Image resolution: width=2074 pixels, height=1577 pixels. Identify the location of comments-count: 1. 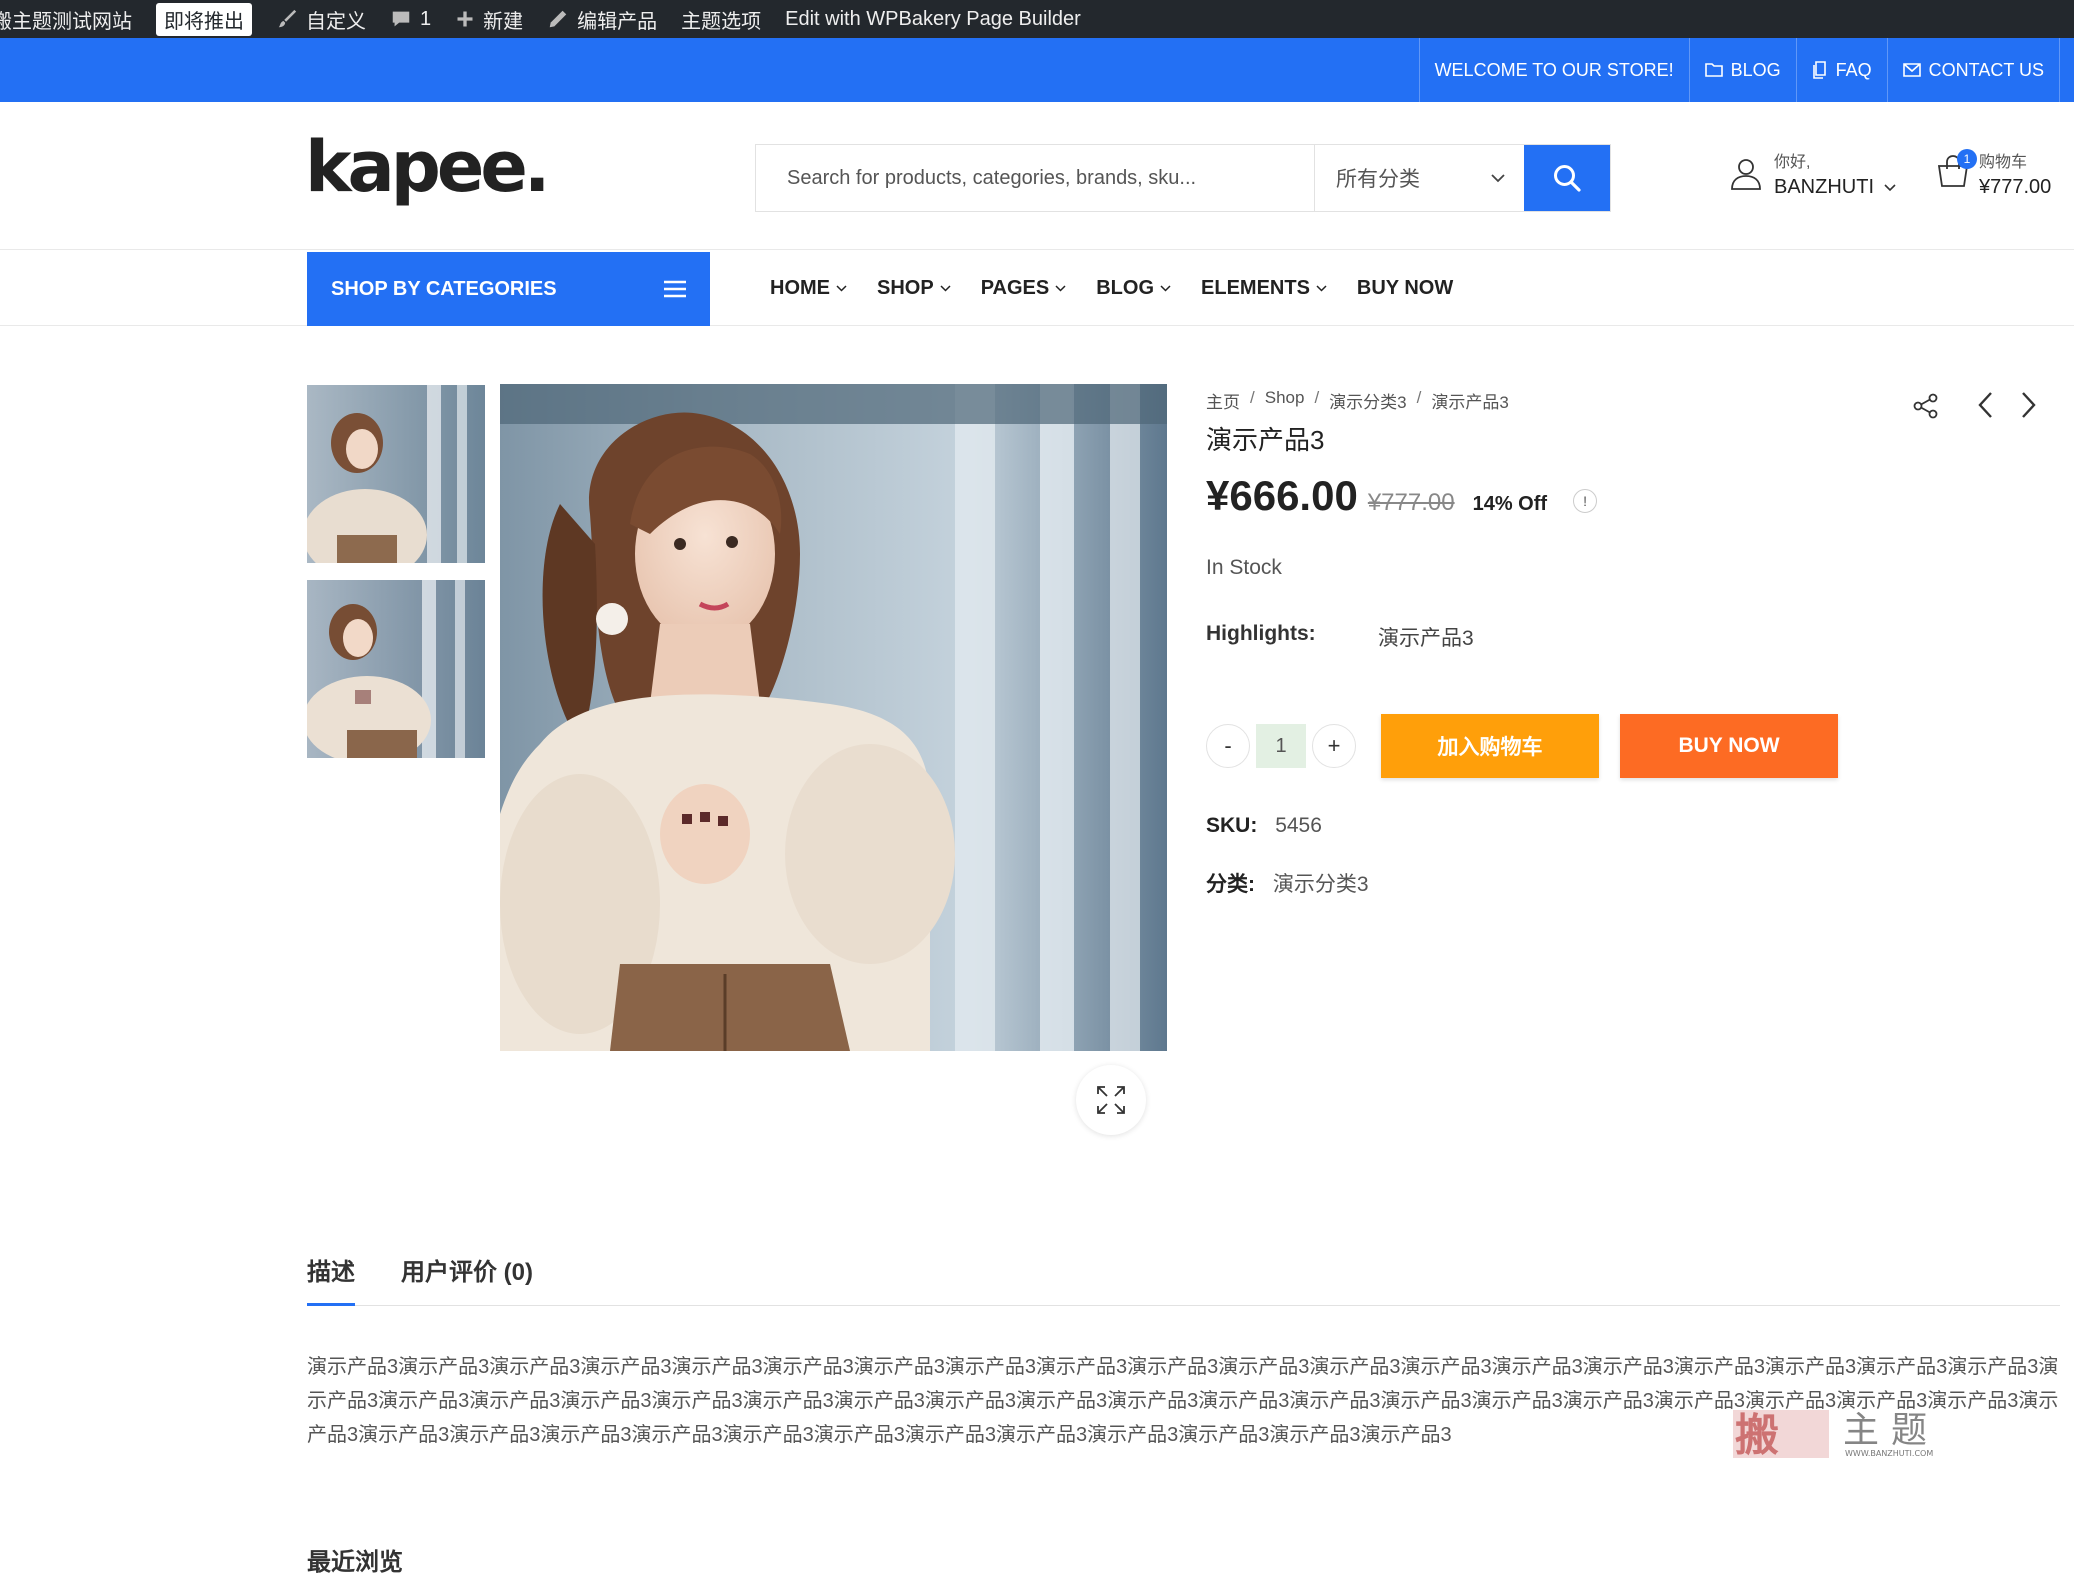
(426, 18).